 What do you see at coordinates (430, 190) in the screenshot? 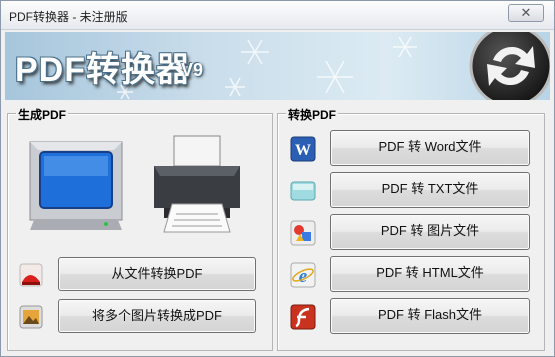
I see `pdf-to-txt-button: PDF 转 TXT文件` at bounding box center [430, 190].